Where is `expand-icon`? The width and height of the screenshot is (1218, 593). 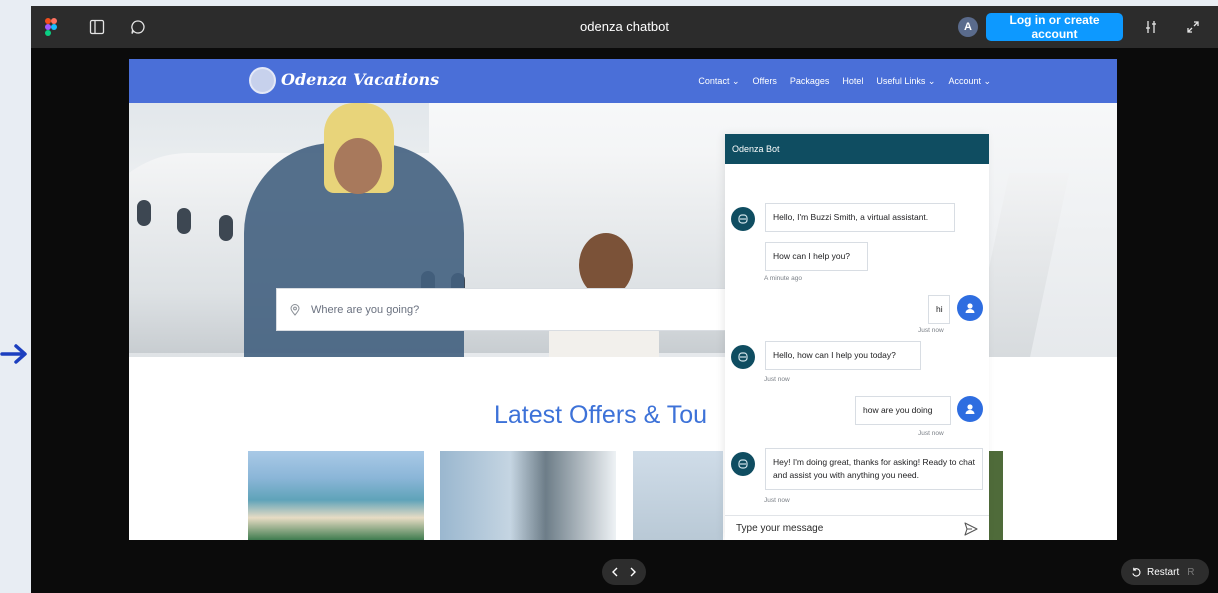
expand-icon is located at coordinates (1193, 27).